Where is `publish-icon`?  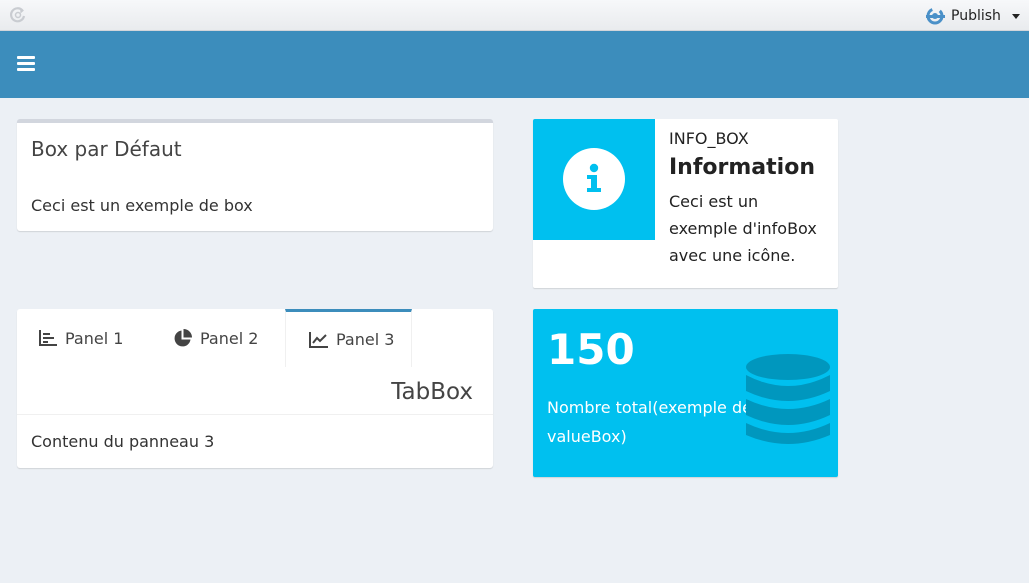
publish-icon is located at coordinates (935, 16).